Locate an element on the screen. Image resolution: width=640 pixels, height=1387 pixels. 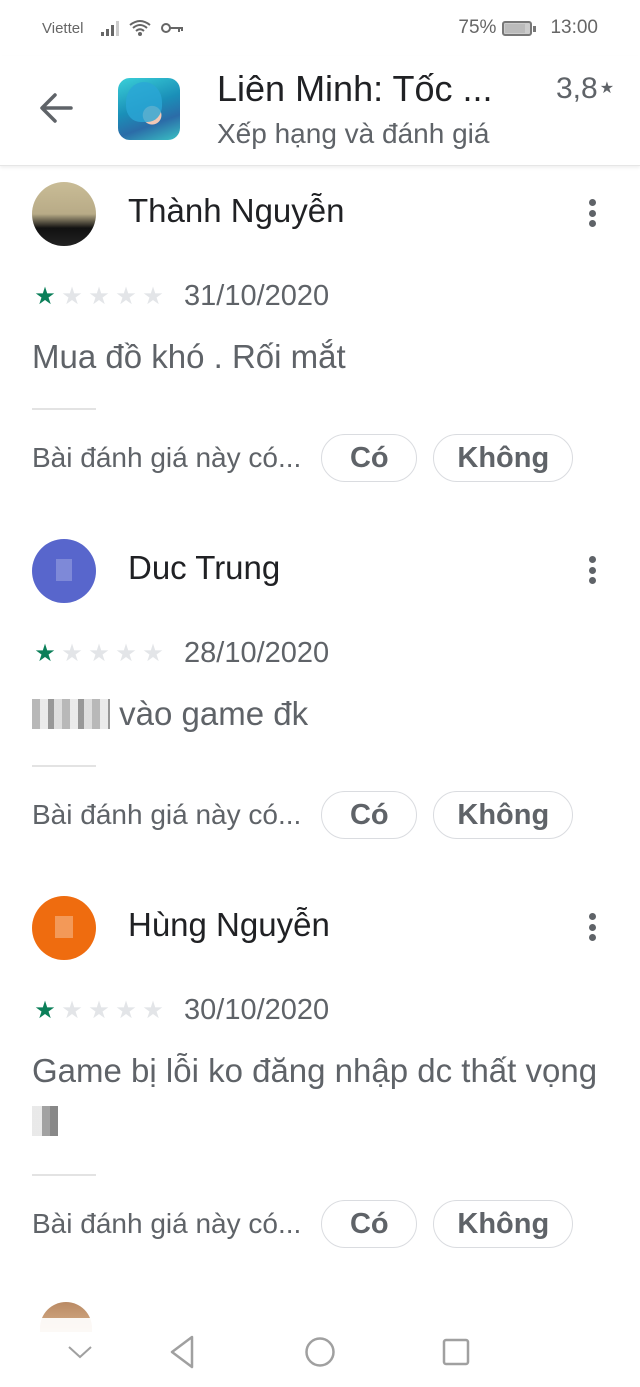
reviewer-name: Hùng Nguyễn is located at coordinates (229, 924).